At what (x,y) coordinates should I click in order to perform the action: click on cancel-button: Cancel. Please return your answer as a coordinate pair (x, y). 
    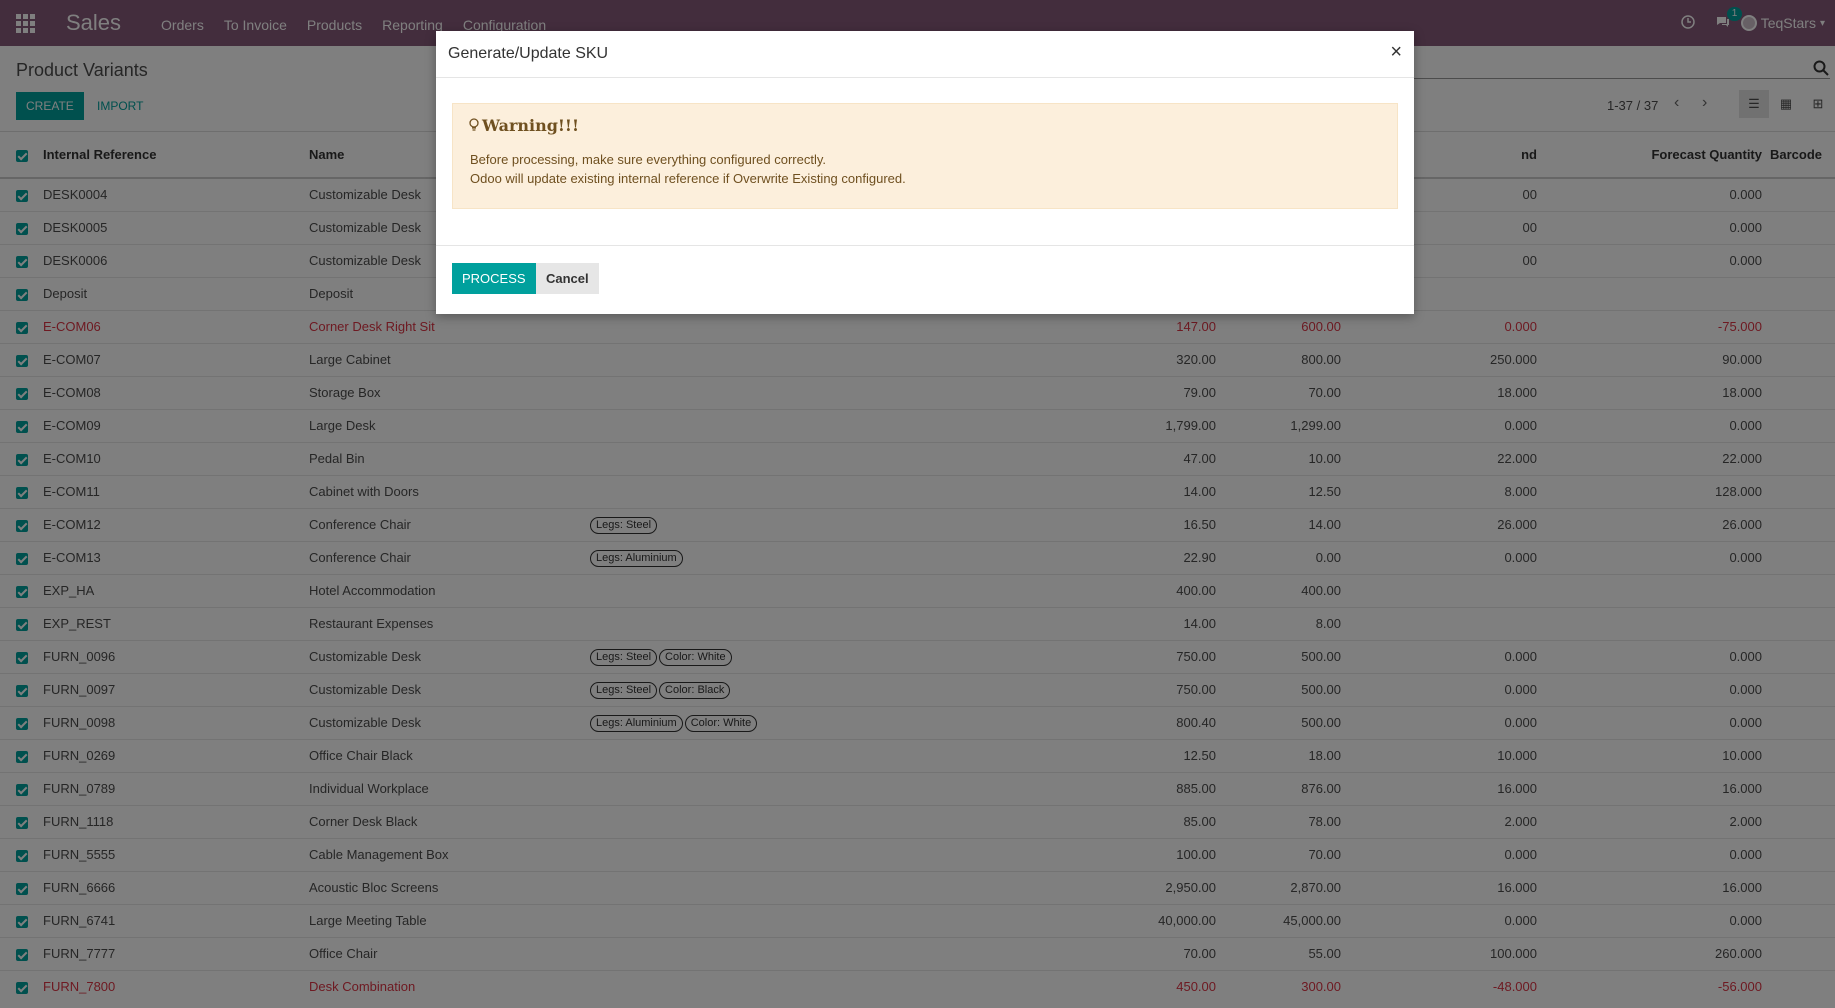
    Looking at the image, I should click on (567, 278).